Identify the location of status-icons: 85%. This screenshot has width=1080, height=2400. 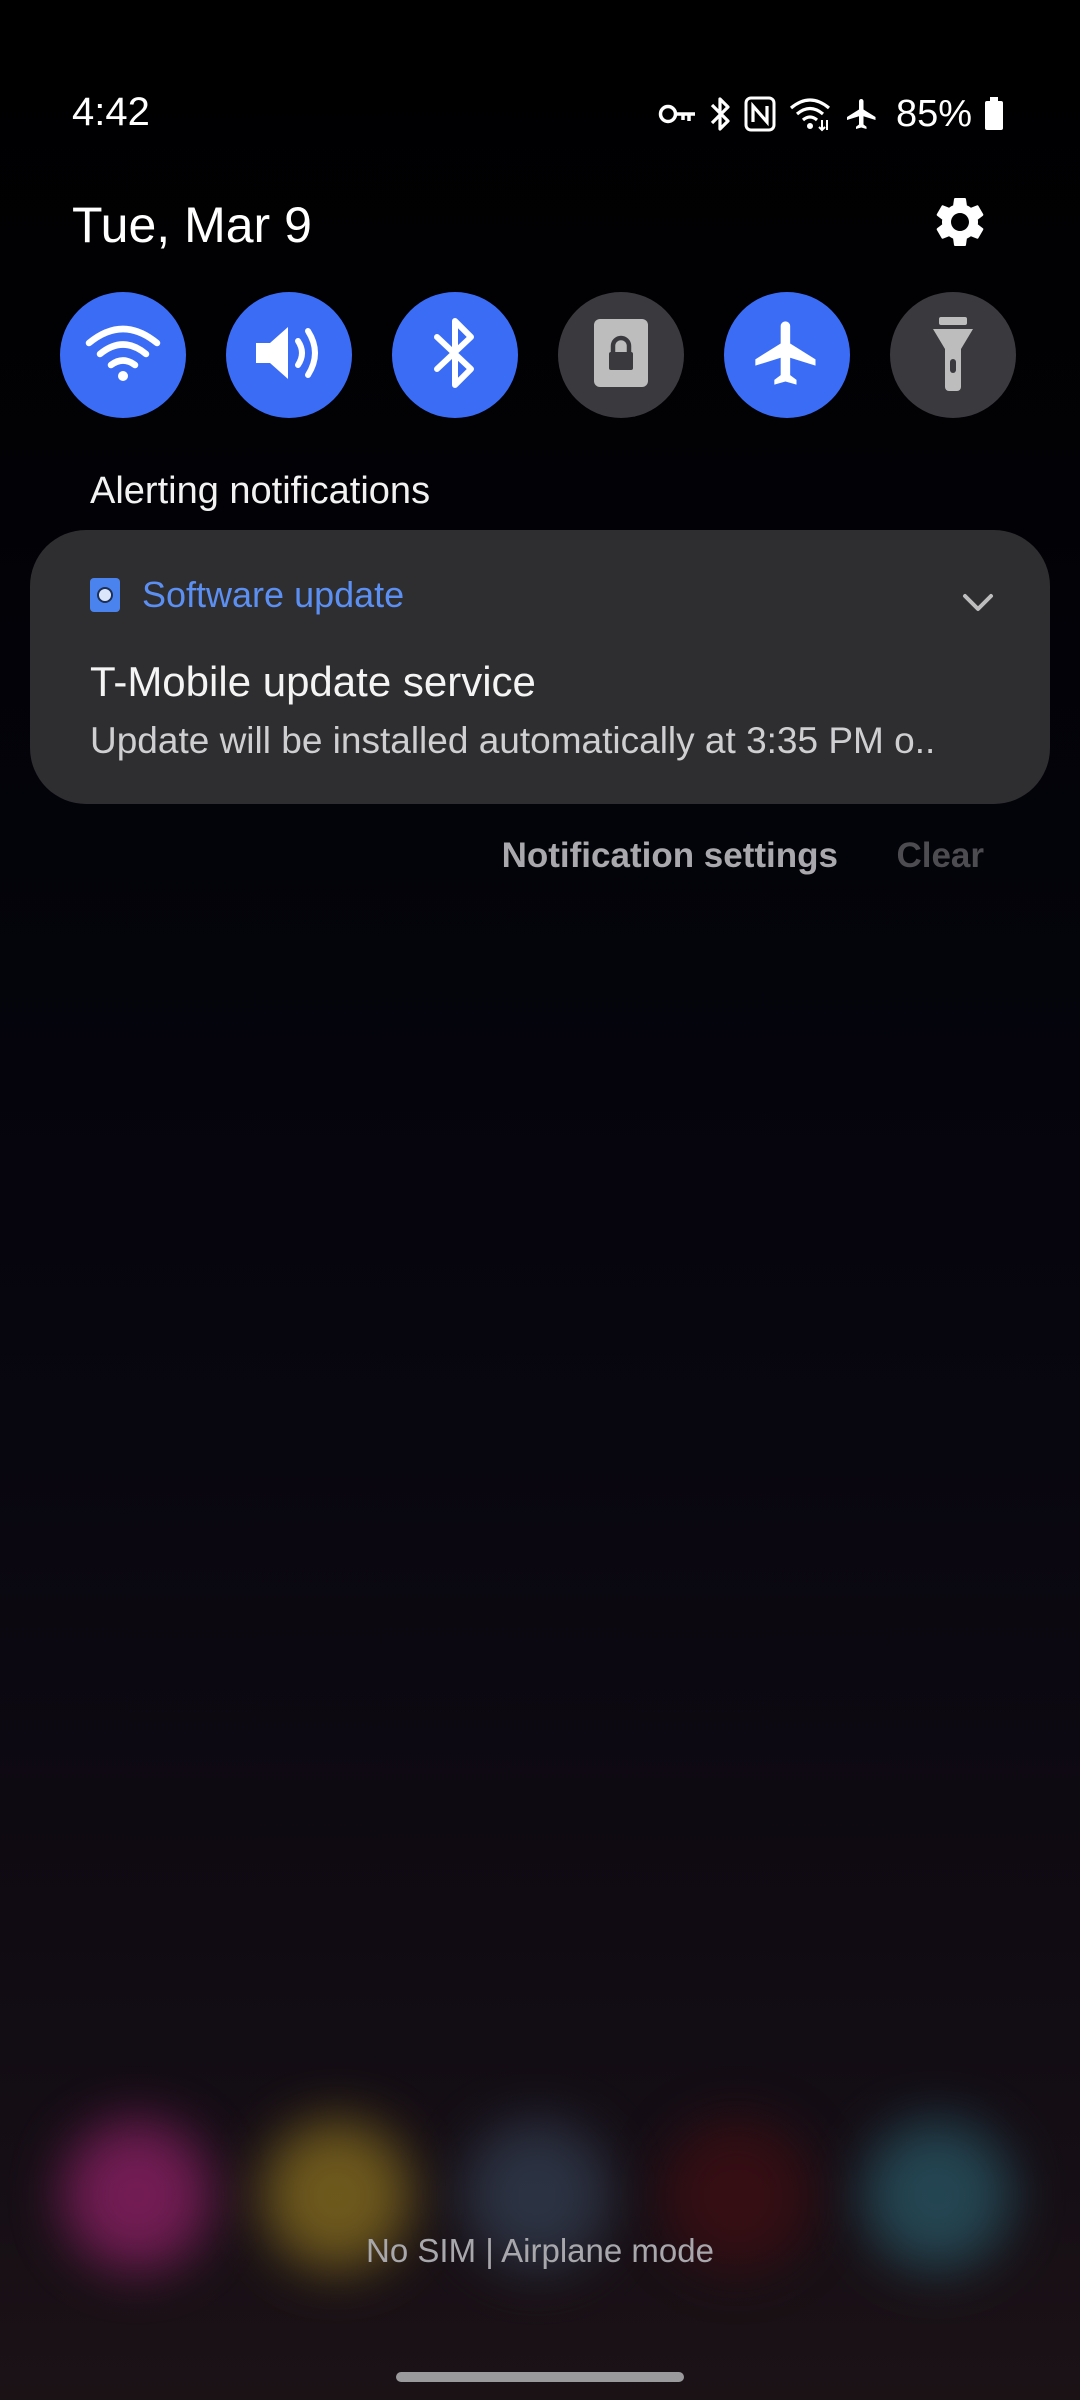
(831, 114).